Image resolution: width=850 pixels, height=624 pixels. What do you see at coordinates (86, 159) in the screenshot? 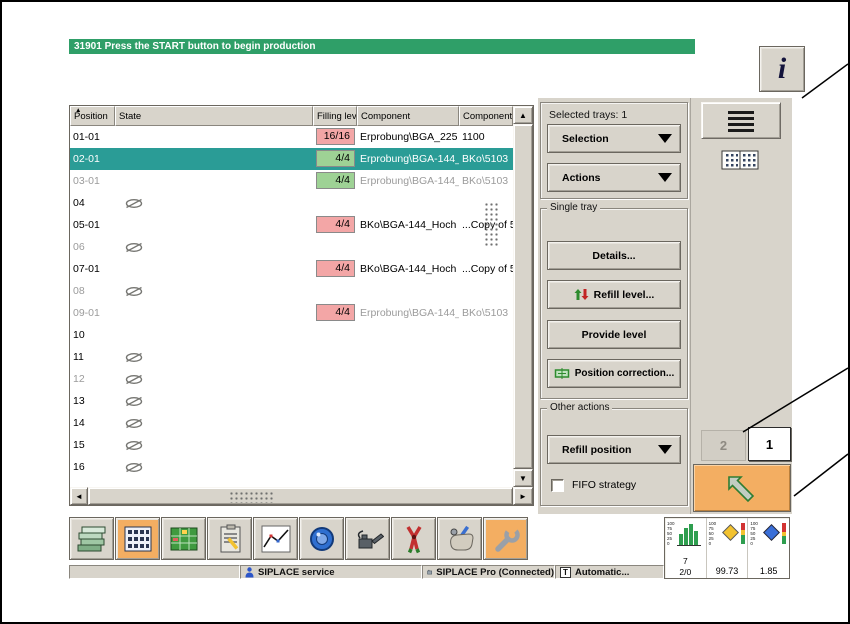
I see `cell-position: 02-01` at bounding box center [86, 159].